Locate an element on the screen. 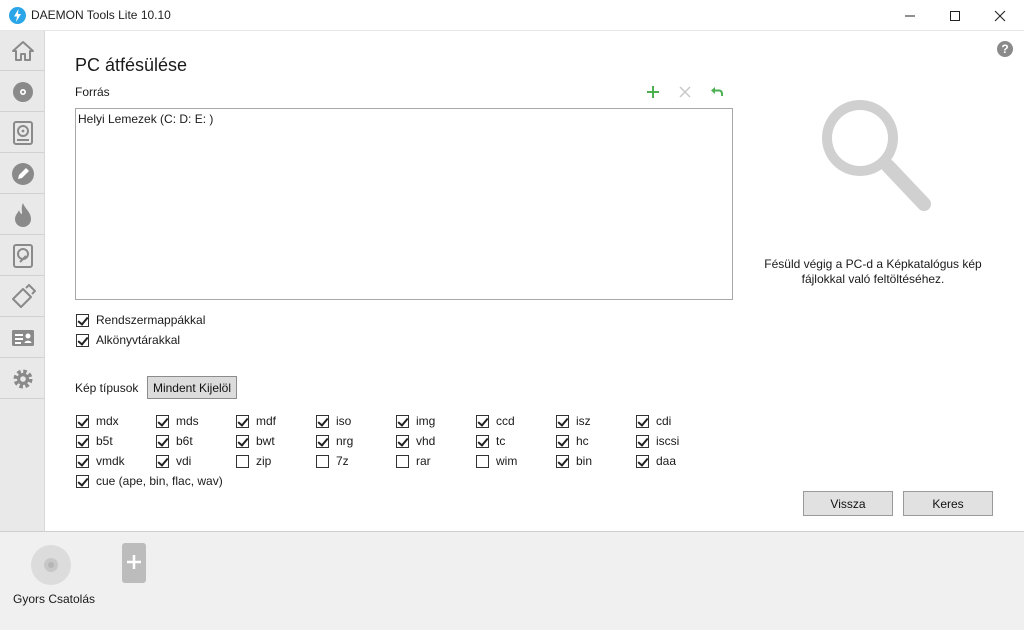  image-type-option: vmdk is located at coordinates (100, 461).